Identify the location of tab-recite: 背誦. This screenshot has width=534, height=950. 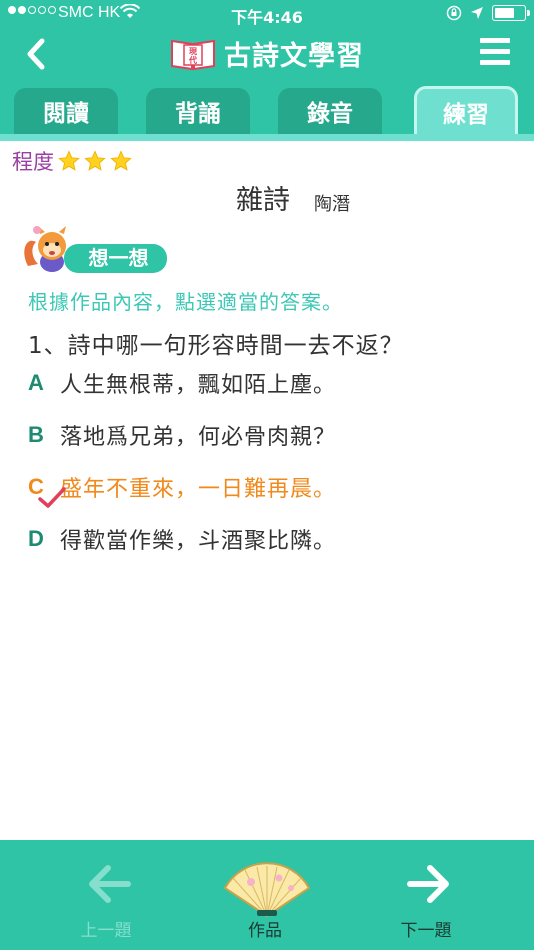
(198, 111).